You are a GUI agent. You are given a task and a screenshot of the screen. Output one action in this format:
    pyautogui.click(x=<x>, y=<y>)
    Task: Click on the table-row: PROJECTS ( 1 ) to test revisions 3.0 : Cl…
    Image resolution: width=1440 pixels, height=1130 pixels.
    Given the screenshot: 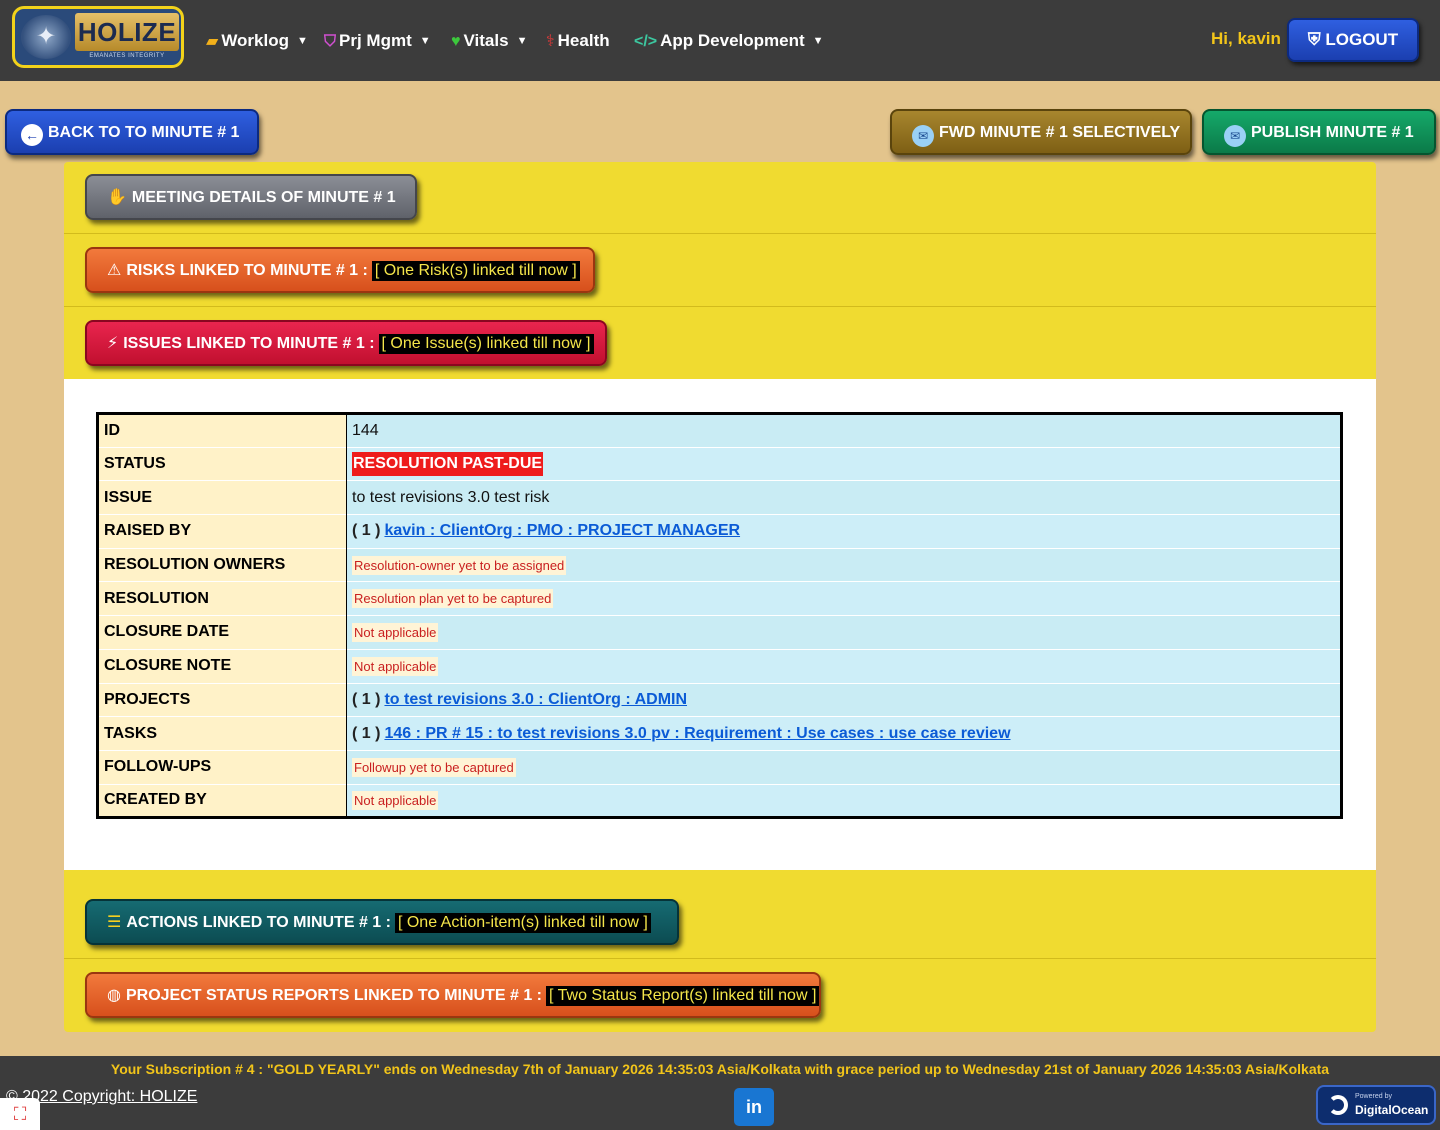 What is the action you would take?
    pyautogui.click(x=719, y=699)
    